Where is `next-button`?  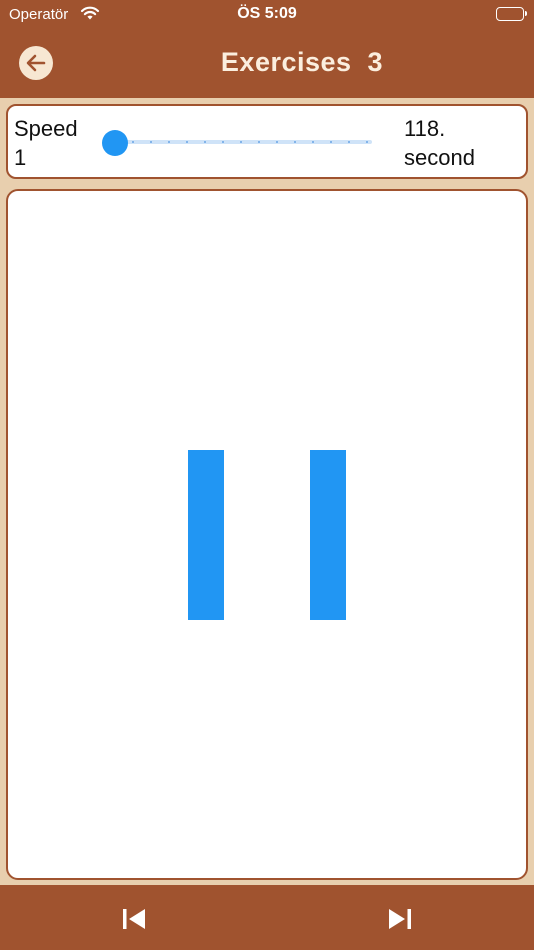
next-button is located at coordinates (400, 919).